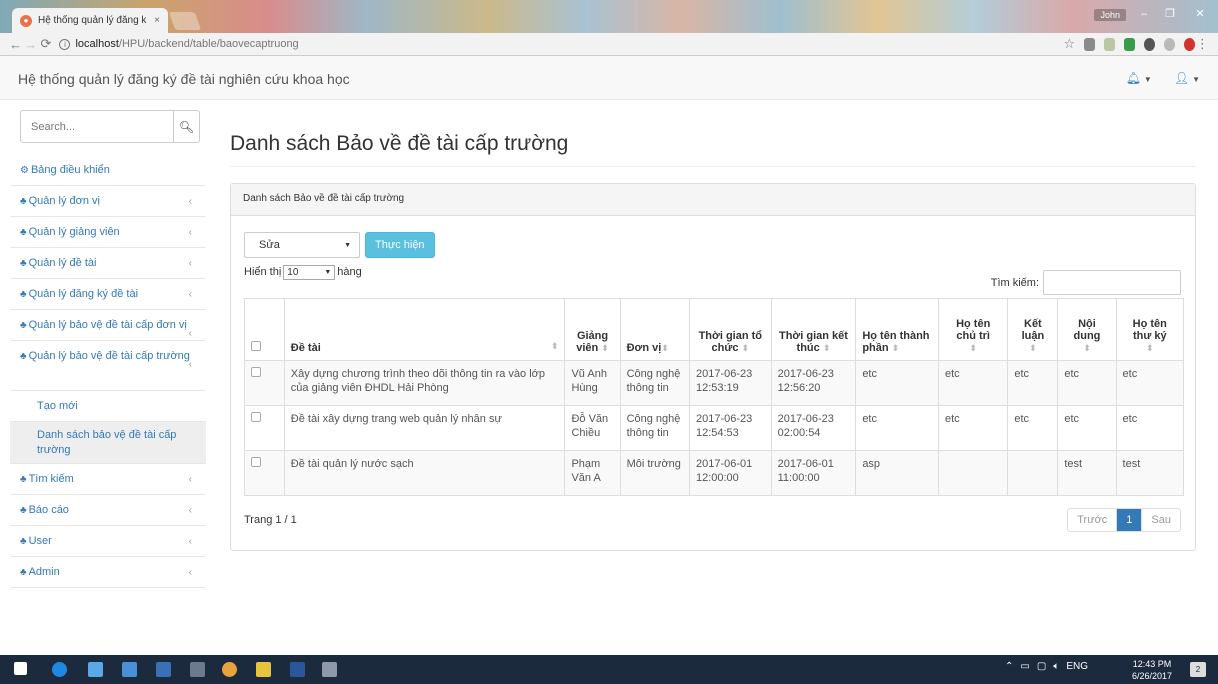 This screenshot has height=684, width=1218. Describe the element at coordinates (256, 346) in the screenshot. I see `select-all-checkbox` at that location.